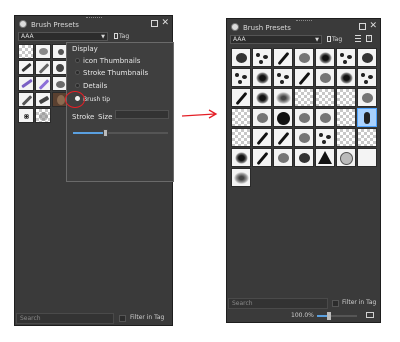  What do you see at coordinates (85, 49) in the screenshot?
I see `display-heading: Display` at bounding box center [85, 49].